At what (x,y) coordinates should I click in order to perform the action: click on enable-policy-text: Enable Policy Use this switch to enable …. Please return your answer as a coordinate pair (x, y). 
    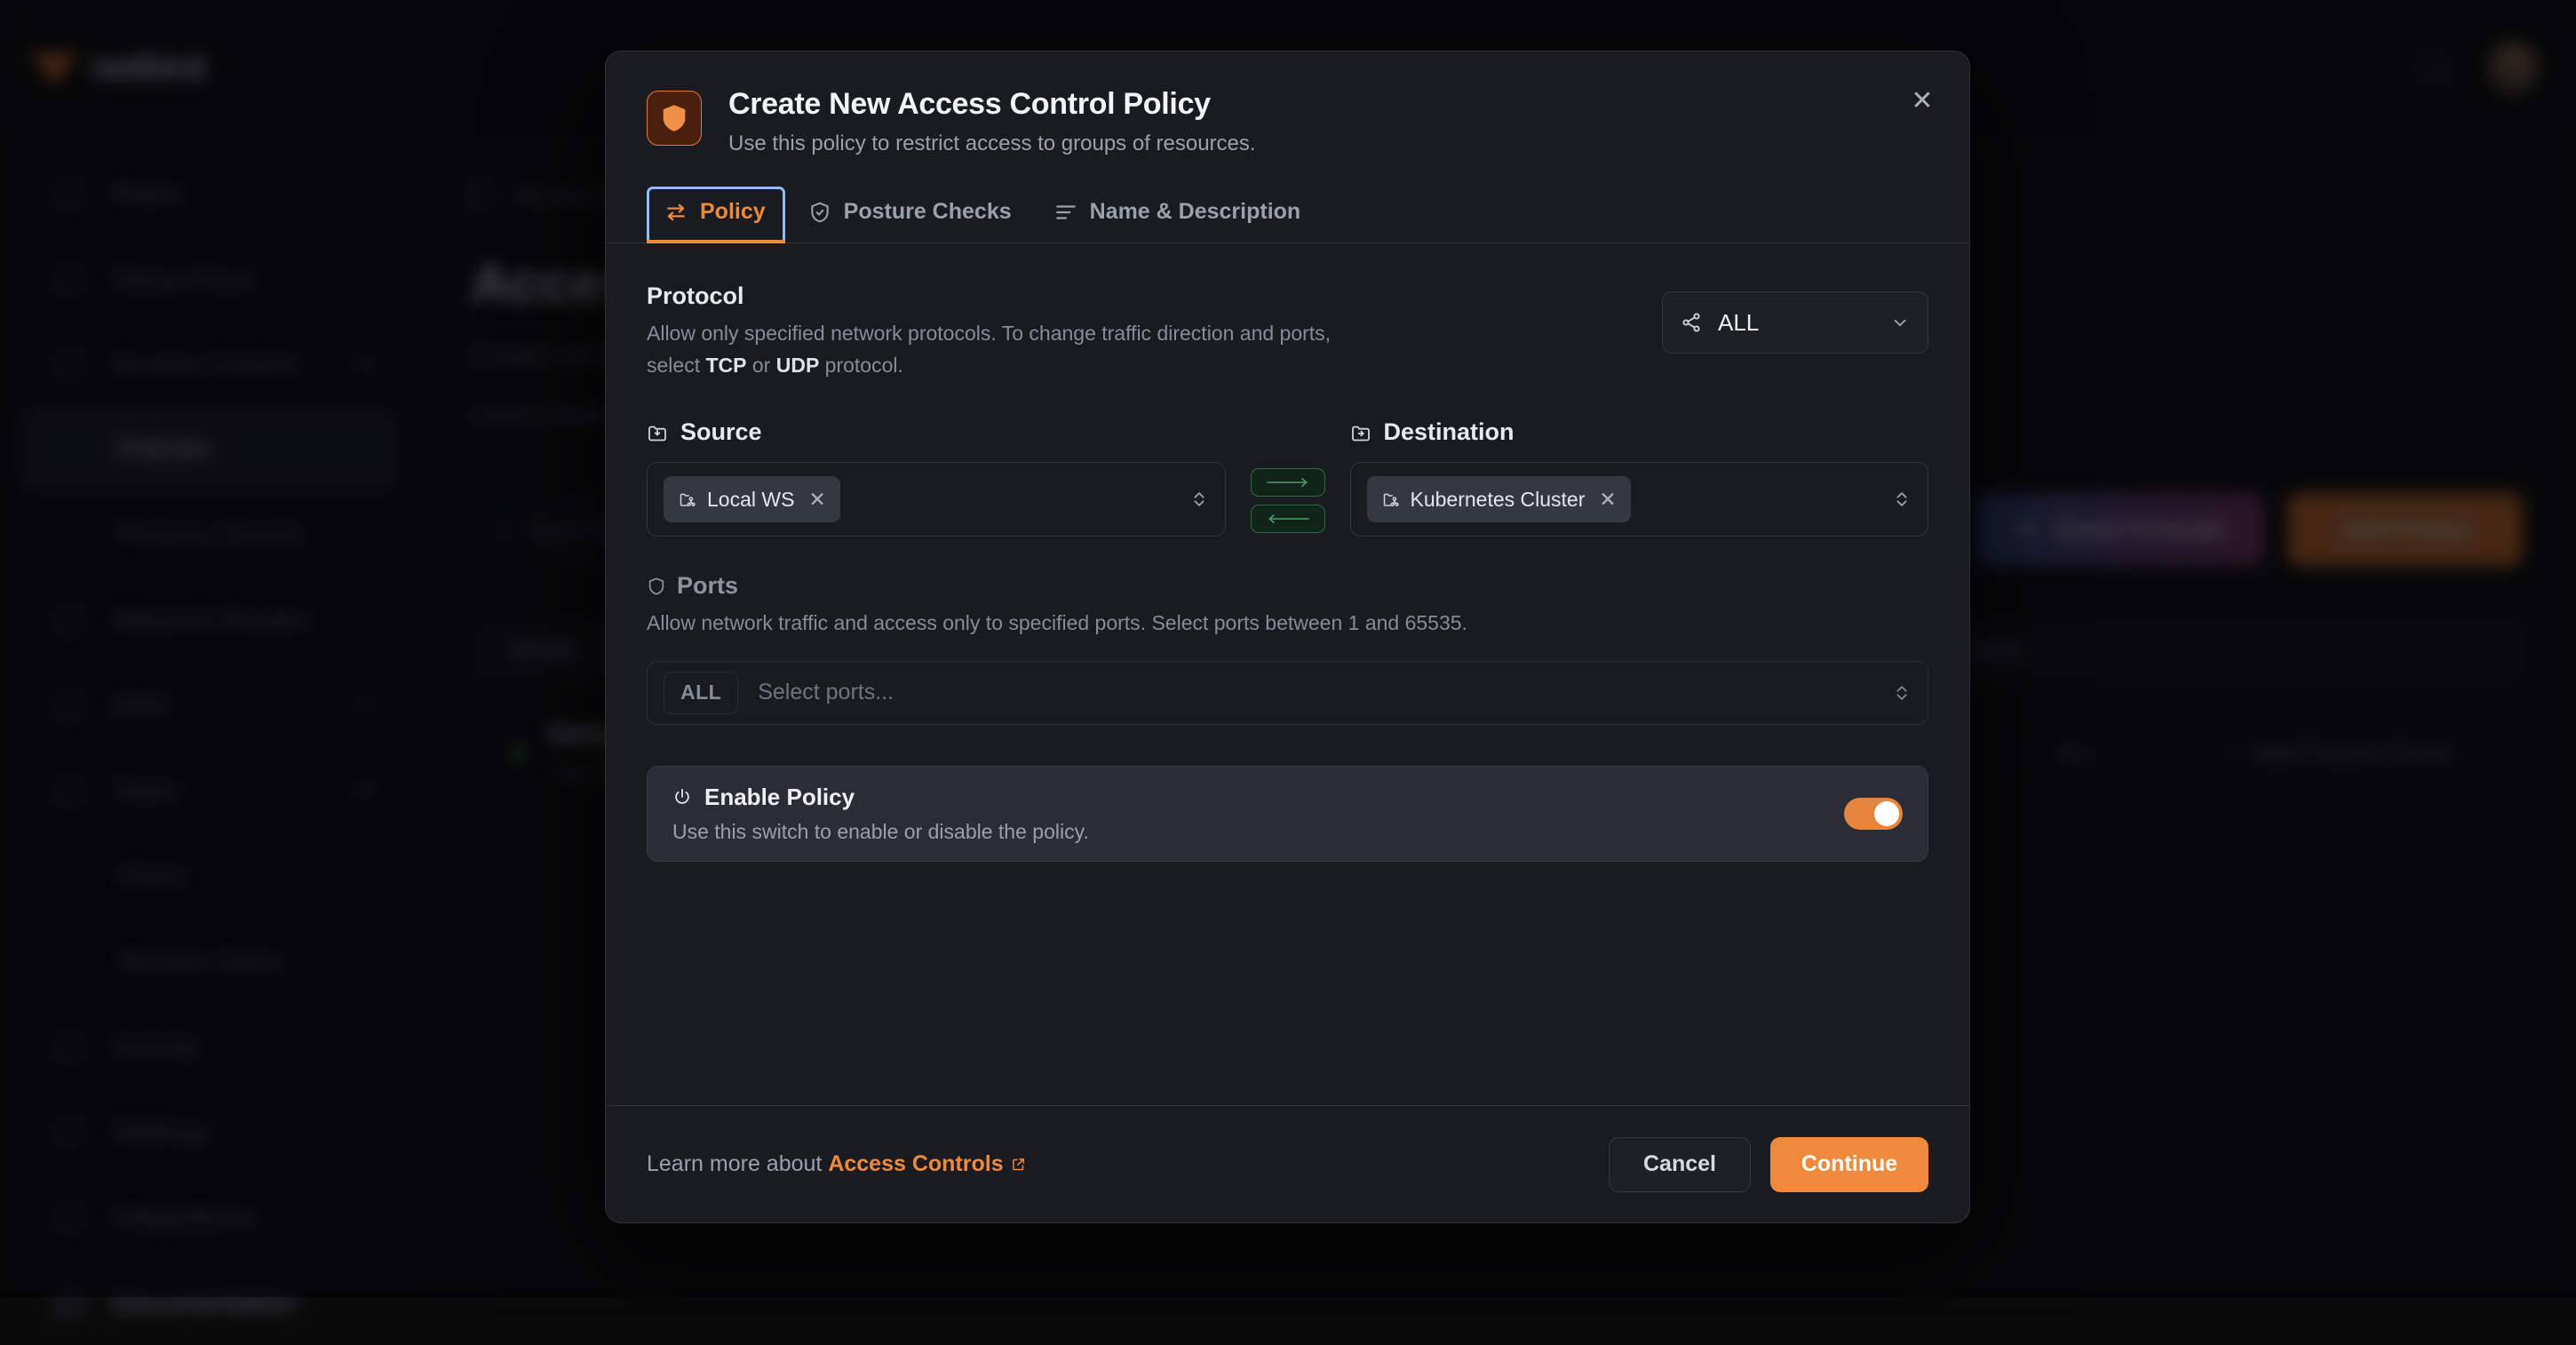
    Looking at the image, I should click on (880, 814).